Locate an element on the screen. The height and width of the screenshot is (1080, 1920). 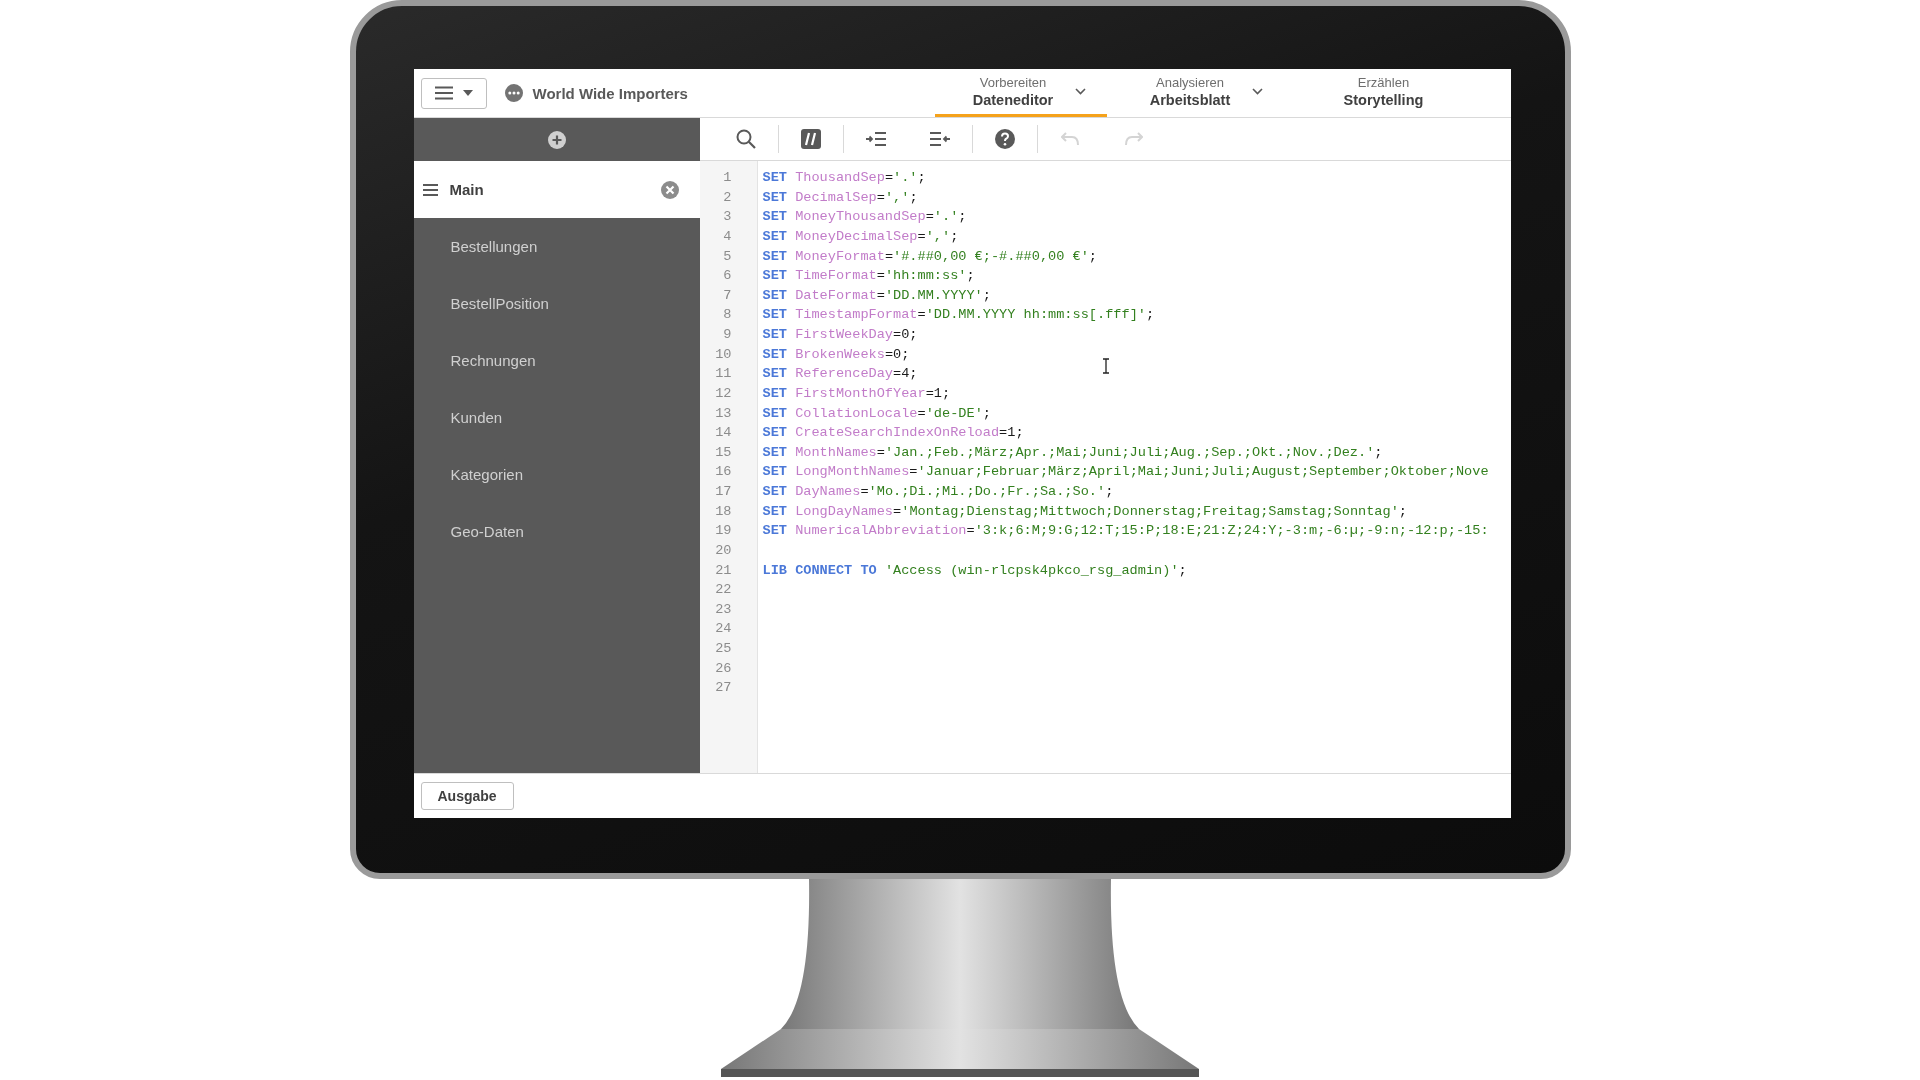
close-icon is located at coordinates (669, 189).